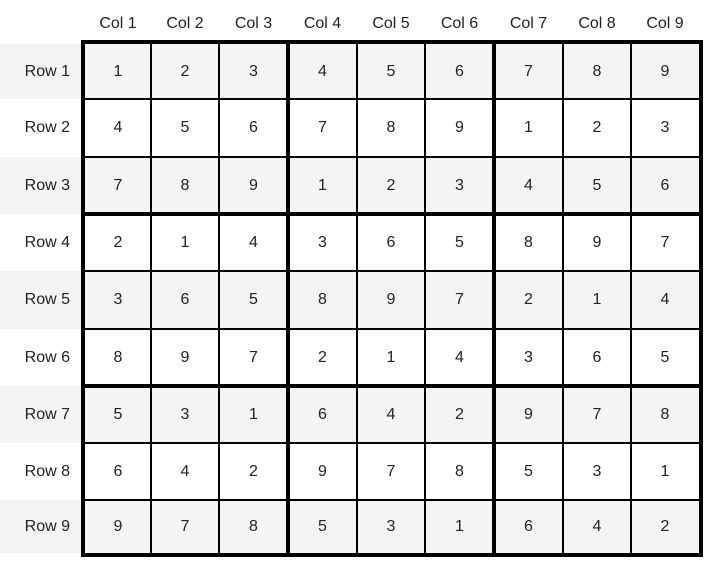  Describe the element at coordinates (665, 23) in the screenshot. I see `column-header: Col 9` at that location.